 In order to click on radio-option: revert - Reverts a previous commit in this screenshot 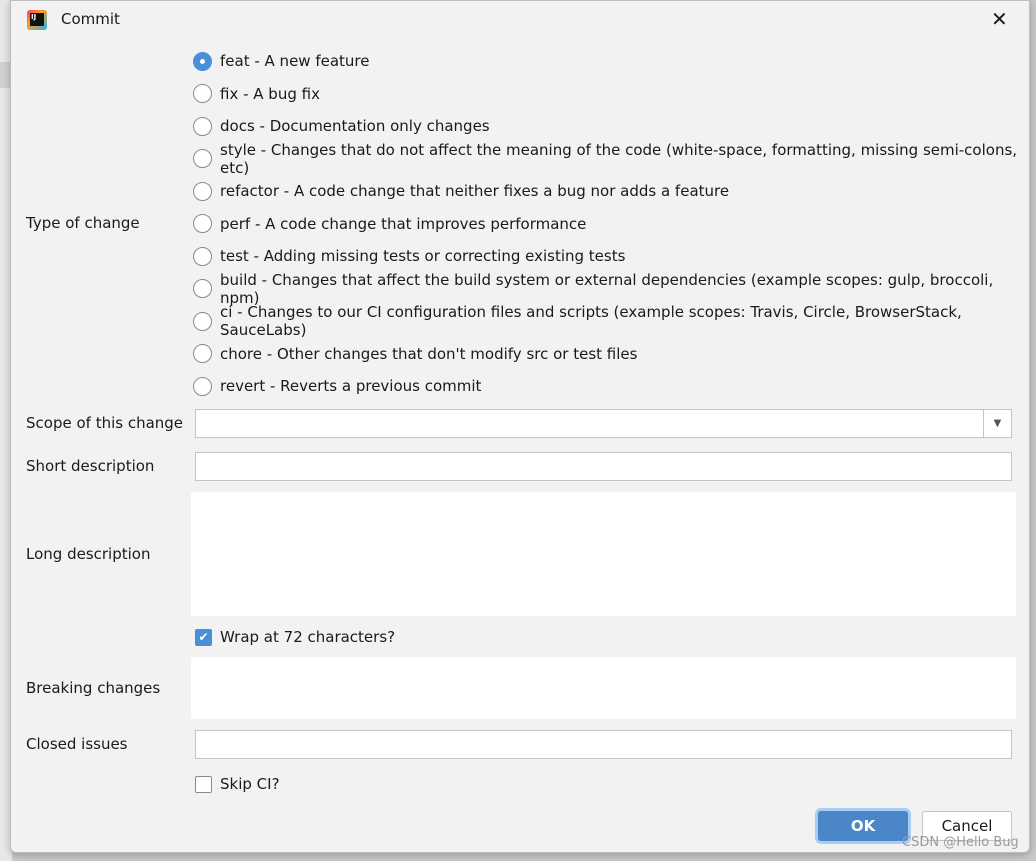, I will do `click(337, 386)`.